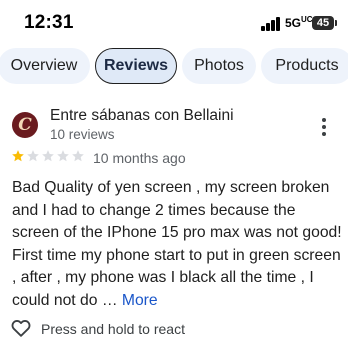 This screenshot has height=348, width=348. I want to click on avatar-letter: C, so click(25, 125).